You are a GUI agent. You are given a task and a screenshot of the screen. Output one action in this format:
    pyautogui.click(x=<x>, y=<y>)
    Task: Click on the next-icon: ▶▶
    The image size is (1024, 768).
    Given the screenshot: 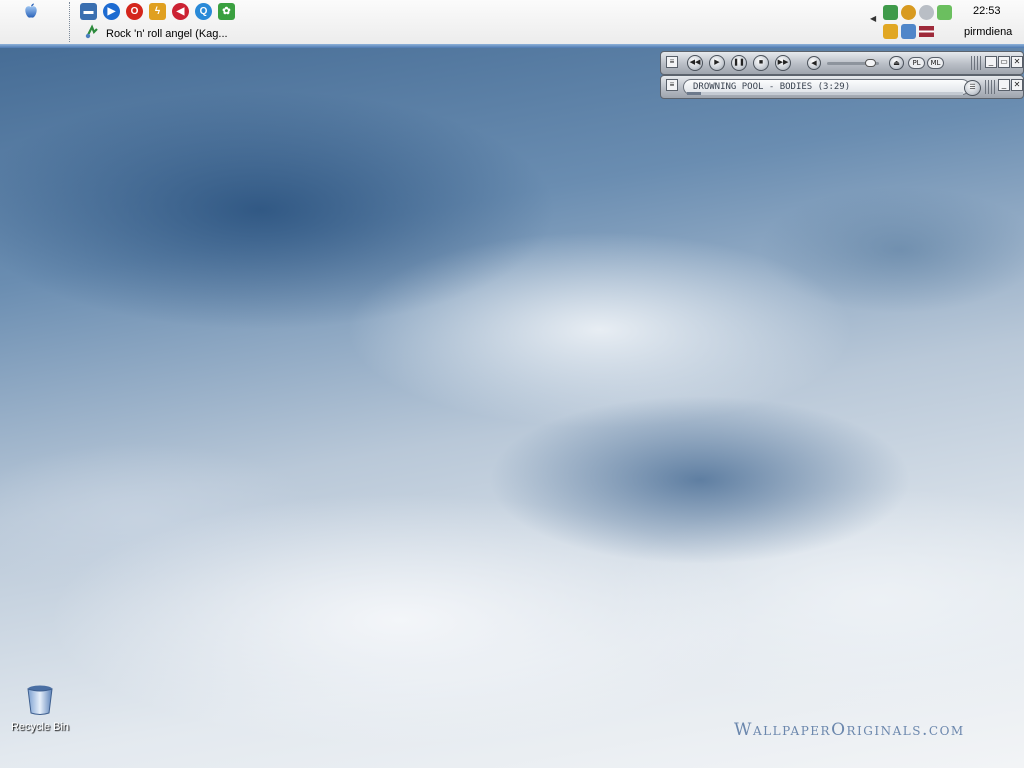 What is the action you would take?
    pyautogui.click(x=783, y=63)
    